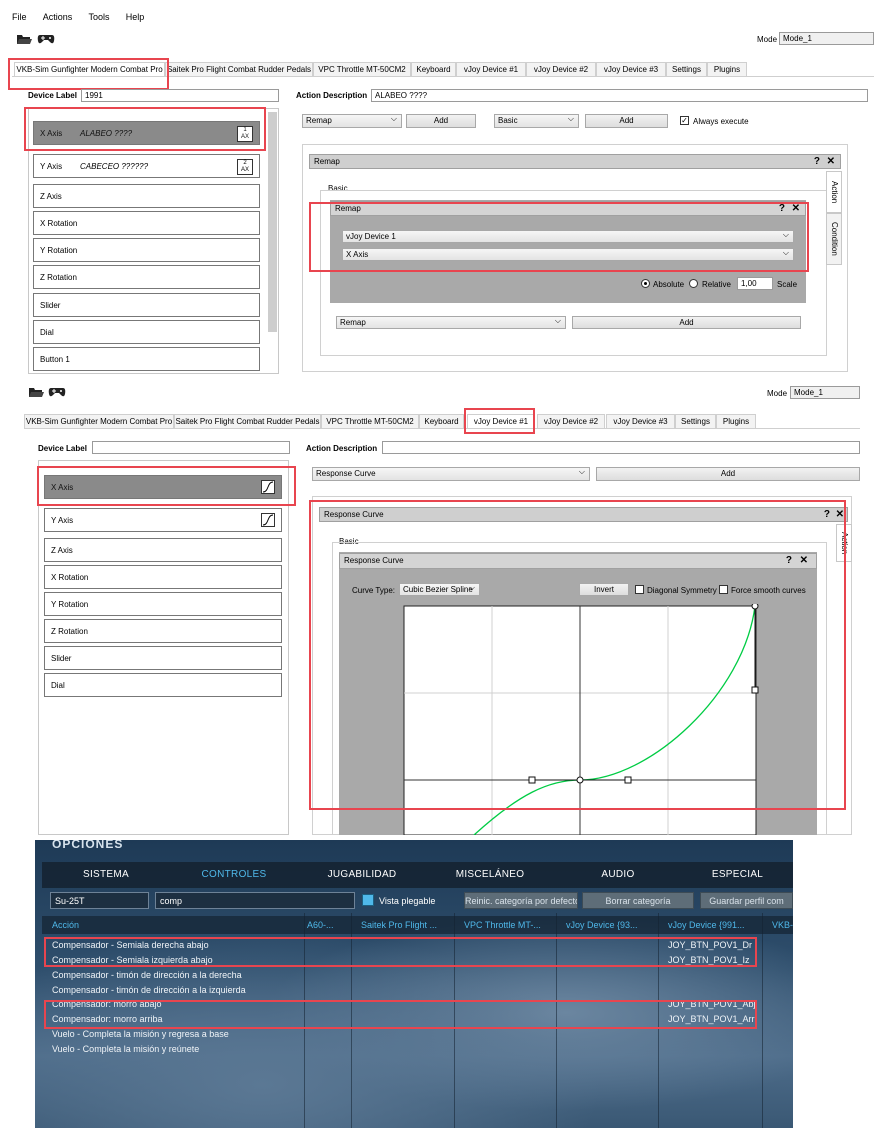 Image resolution: width=874 pixels, height=1142 pixels. I want to click on force-smooth-checkbox, so click(723, 589).